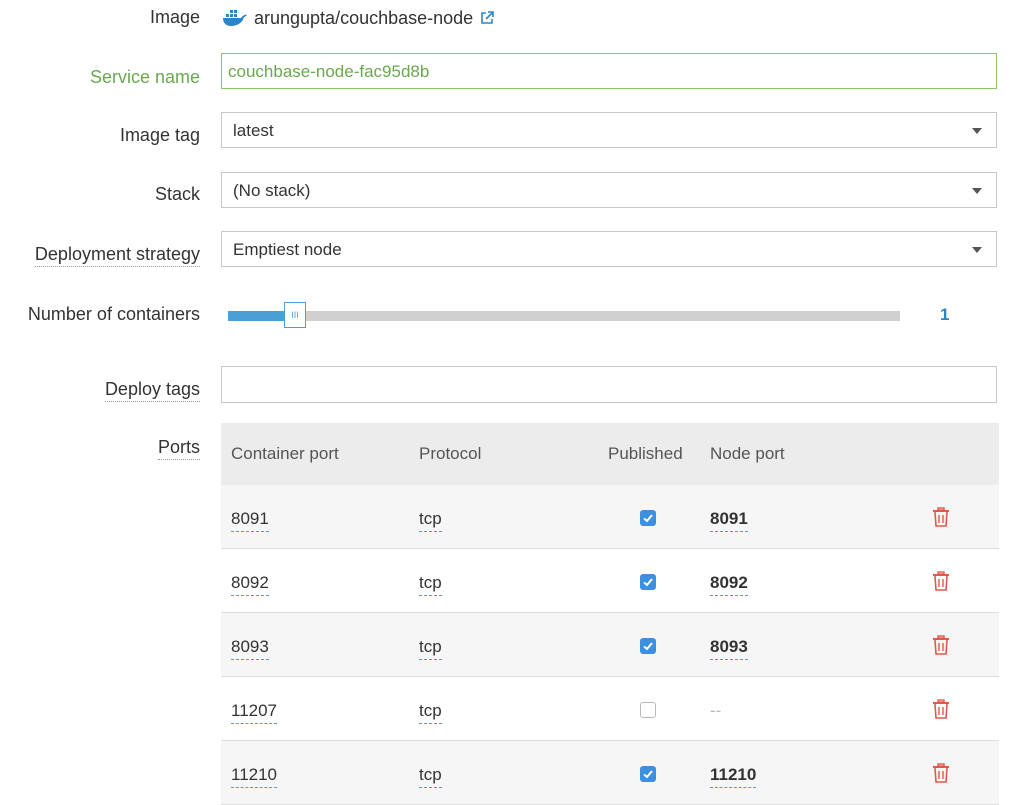  I want to click on external-link-icon, so click(487, 18).